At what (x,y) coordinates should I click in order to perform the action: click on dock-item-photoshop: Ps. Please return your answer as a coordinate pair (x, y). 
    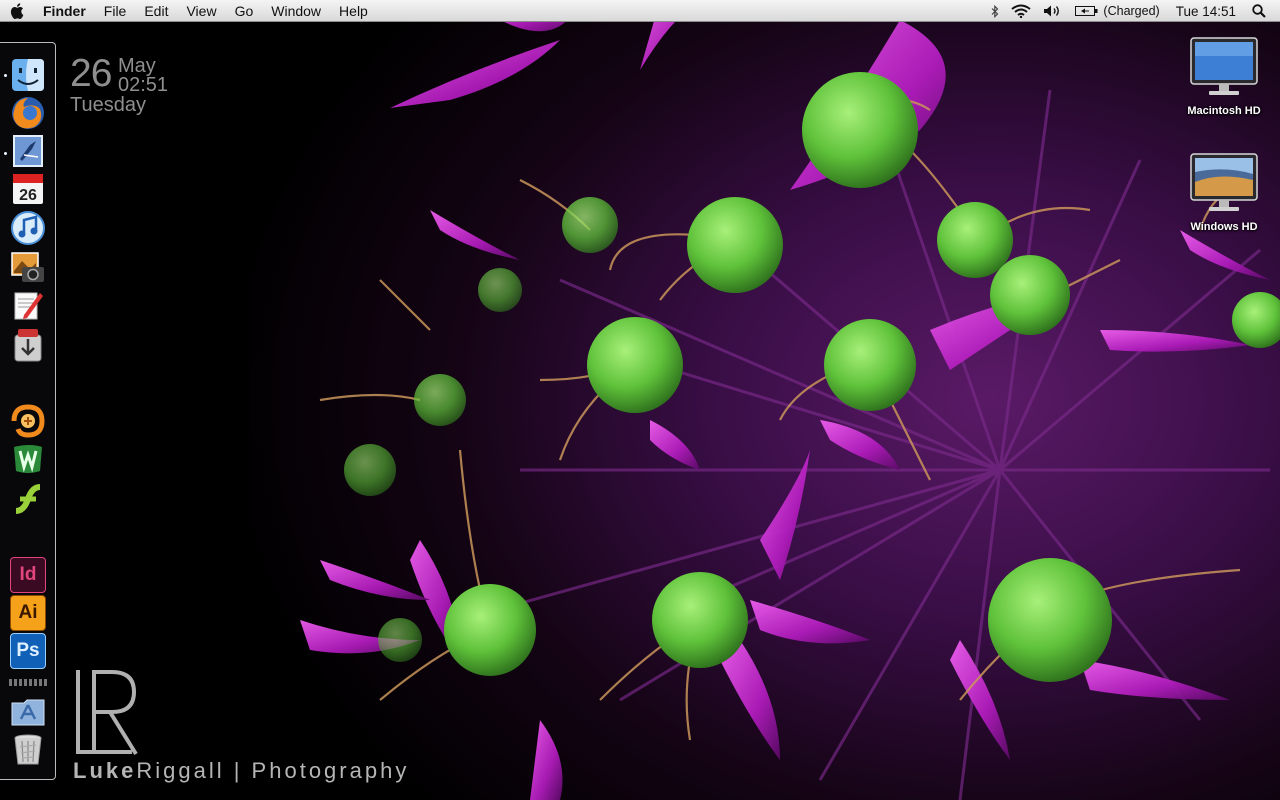
    Looking at the image, I should click on (28, 651).